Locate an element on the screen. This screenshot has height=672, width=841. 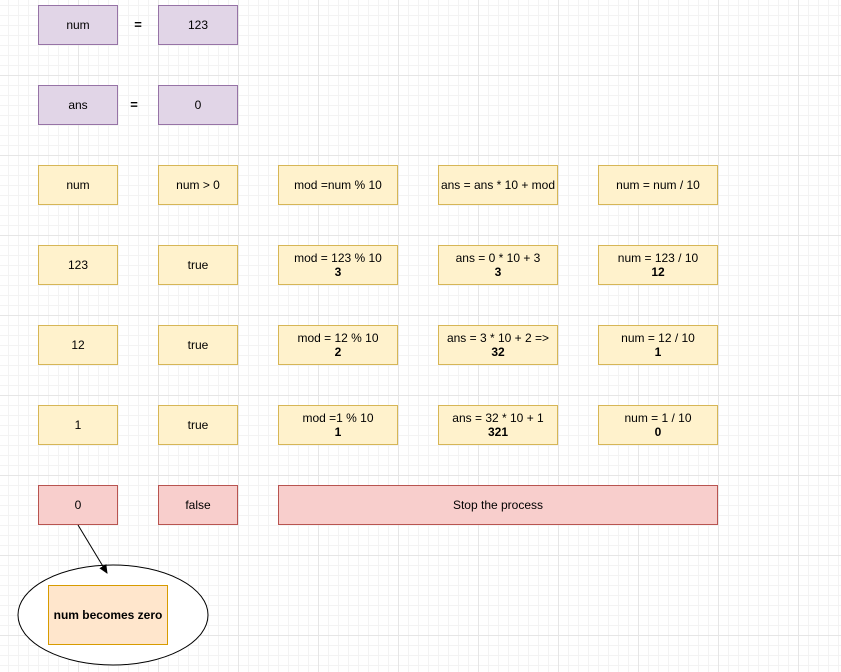
note-text: num becomes zero is located at coordinates (108, 615).